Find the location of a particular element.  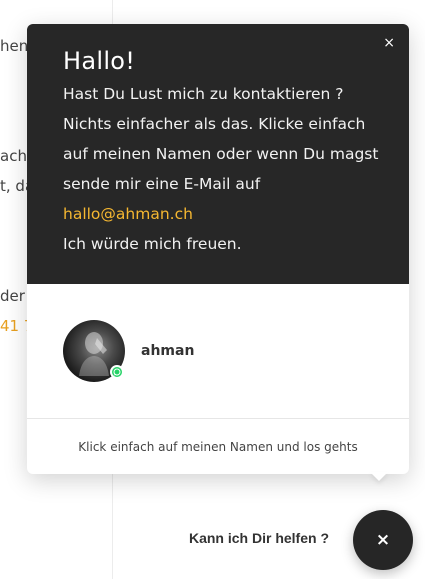

message-line: auf meinen Namen oder wenn Du magst is located at coordinates (221, 154).